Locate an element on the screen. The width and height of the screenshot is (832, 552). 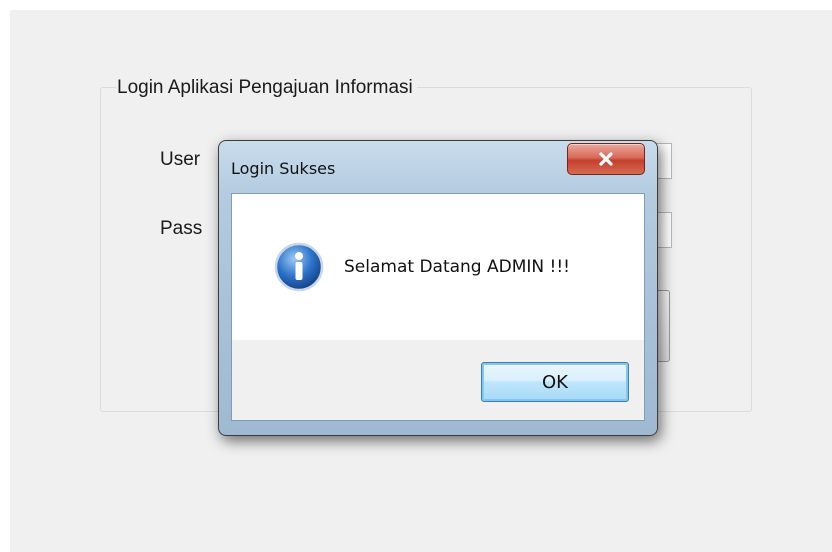
info-icon is located at coordinates (299, 267).